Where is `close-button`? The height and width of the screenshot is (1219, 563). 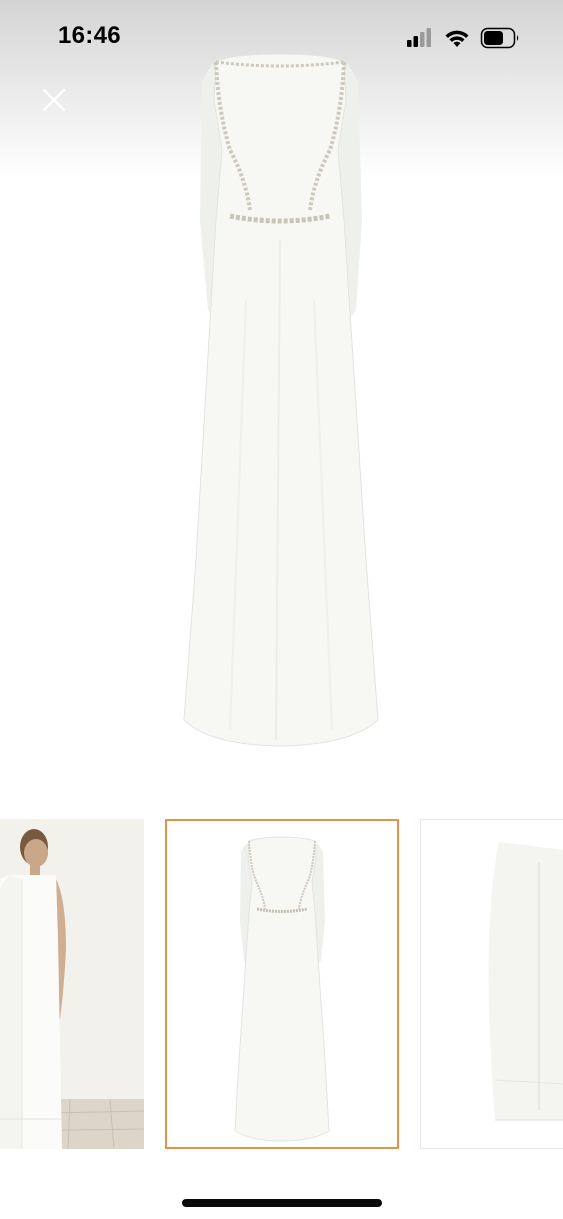 close-button is located at coordinates (54, 100).